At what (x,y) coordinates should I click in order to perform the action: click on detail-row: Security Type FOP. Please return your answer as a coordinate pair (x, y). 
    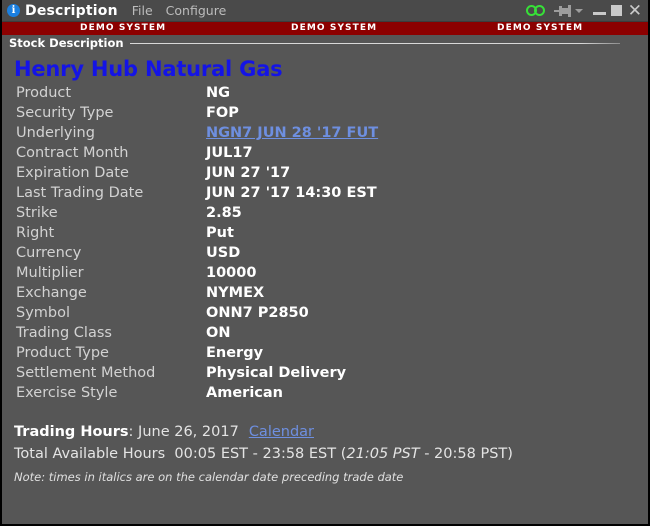
    Looking at the image, I should click on (196, 113).